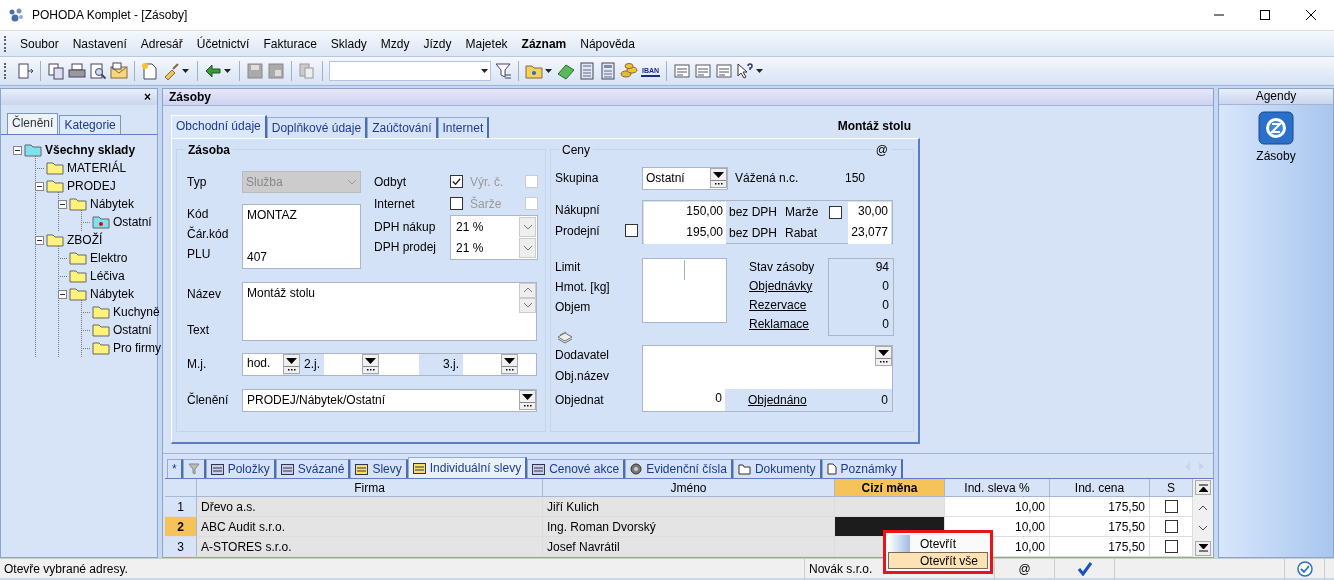 This screenshot has width=1334, height=580. What do you see at coordinates (470, 227) in the screenshot?
I see `vat-rate: 21 %` at bounding box center [470, 227].